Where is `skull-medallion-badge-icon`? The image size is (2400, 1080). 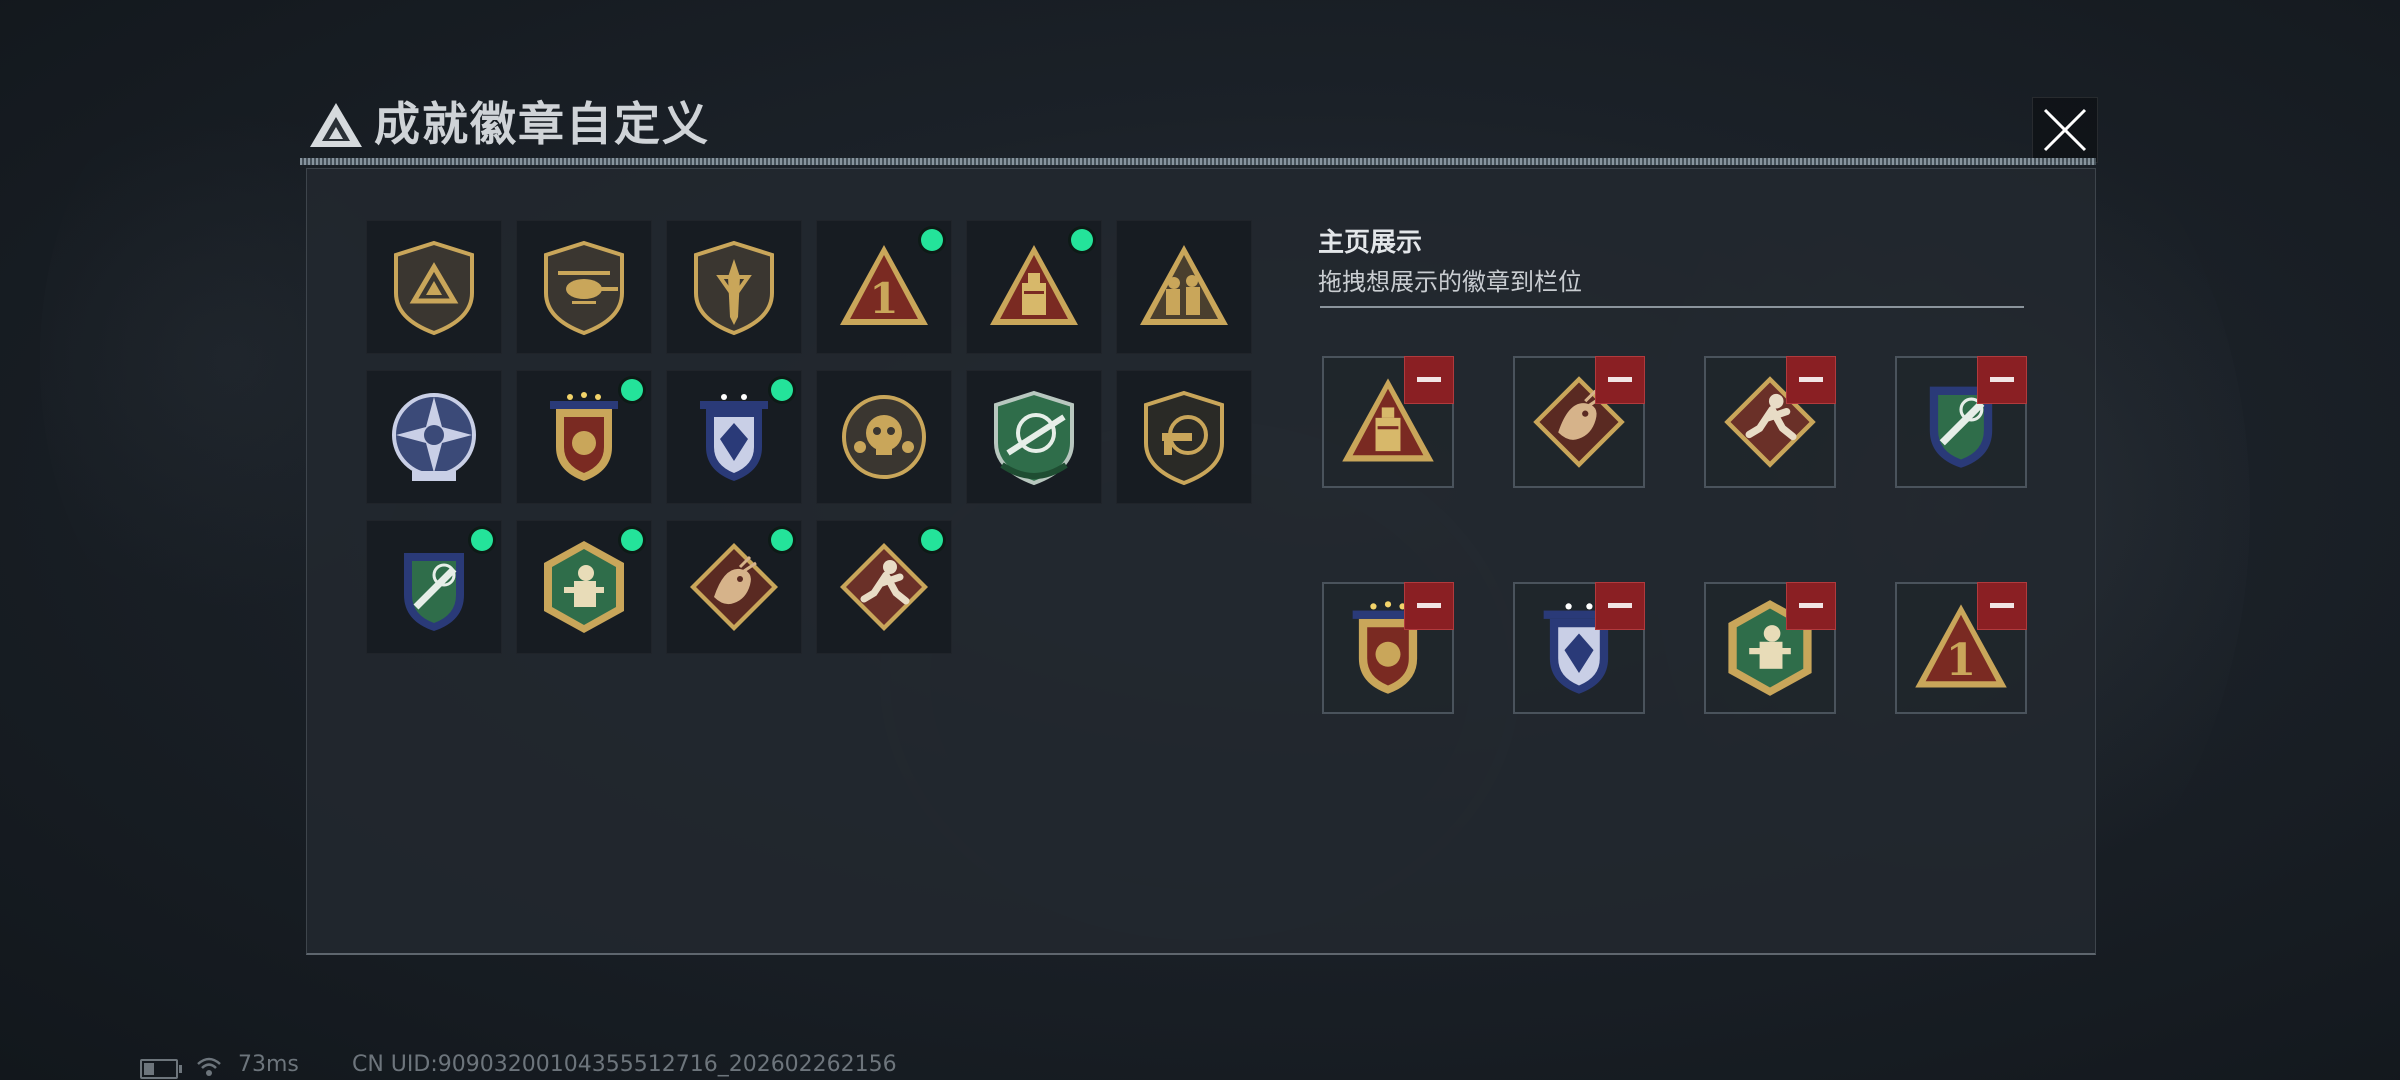 skull-medallion-badge-icon is located at coordinates (884, 437).